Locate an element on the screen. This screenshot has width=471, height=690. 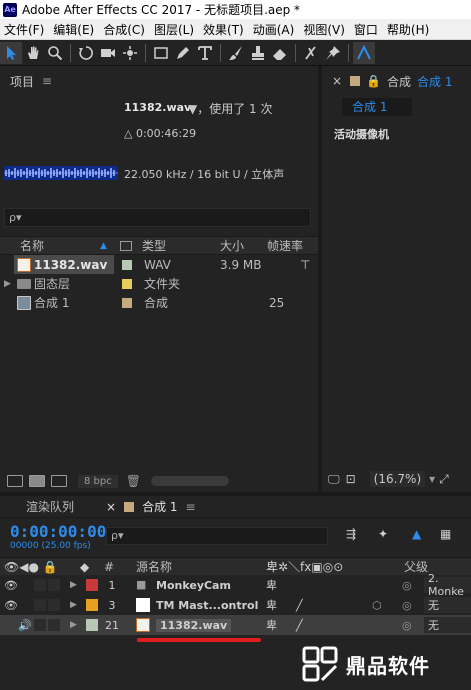
menu-effect: 效果(T) is located at coordinates (224, 29).